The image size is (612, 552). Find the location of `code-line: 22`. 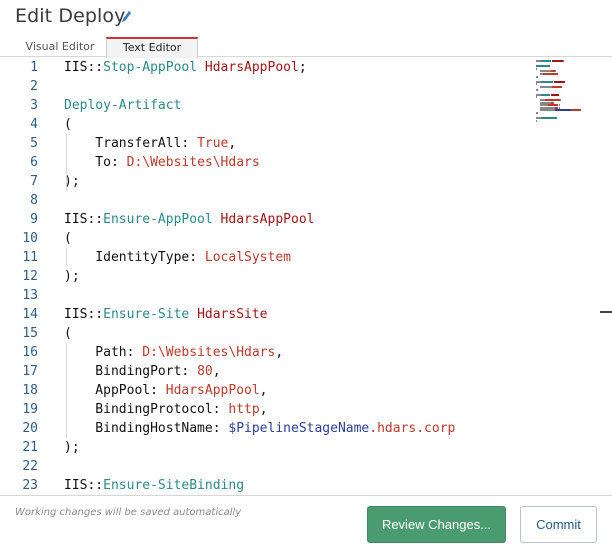

code-line: 22 is located at coordinates (265, 466).